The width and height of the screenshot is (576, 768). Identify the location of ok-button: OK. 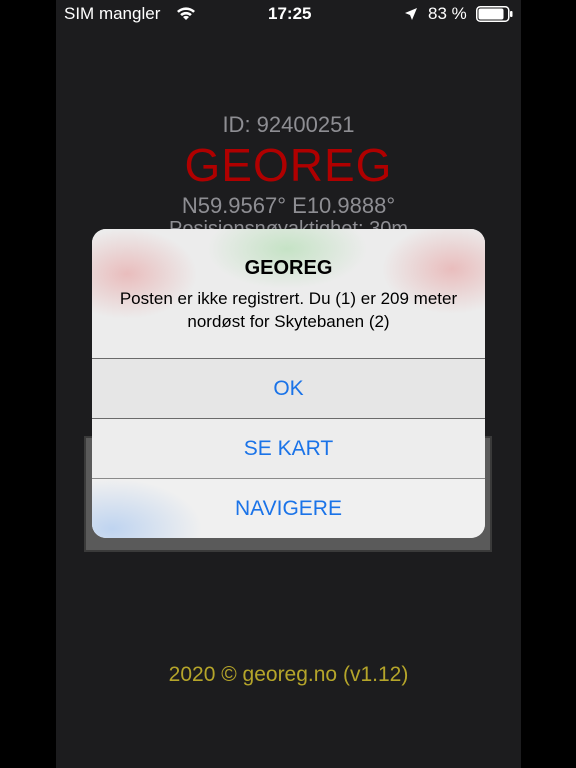
(288, 389).